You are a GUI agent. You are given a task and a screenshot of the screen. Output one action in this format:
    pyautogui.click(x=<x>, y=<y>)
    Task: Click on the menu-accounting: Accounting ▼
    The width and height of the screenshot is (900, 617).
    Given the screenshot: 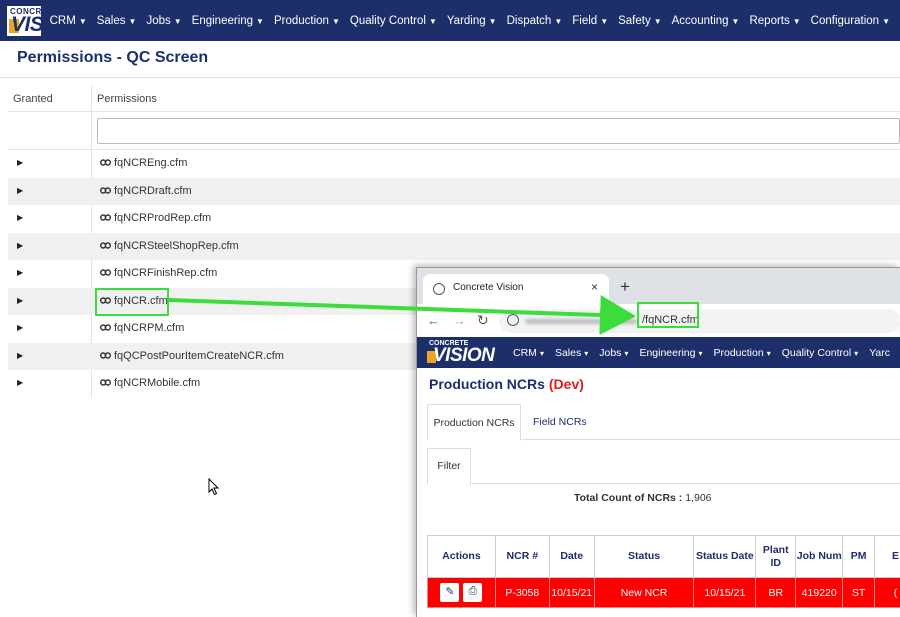 What is the action you would take?
    pyautogui.click(x=706, y=21)
    